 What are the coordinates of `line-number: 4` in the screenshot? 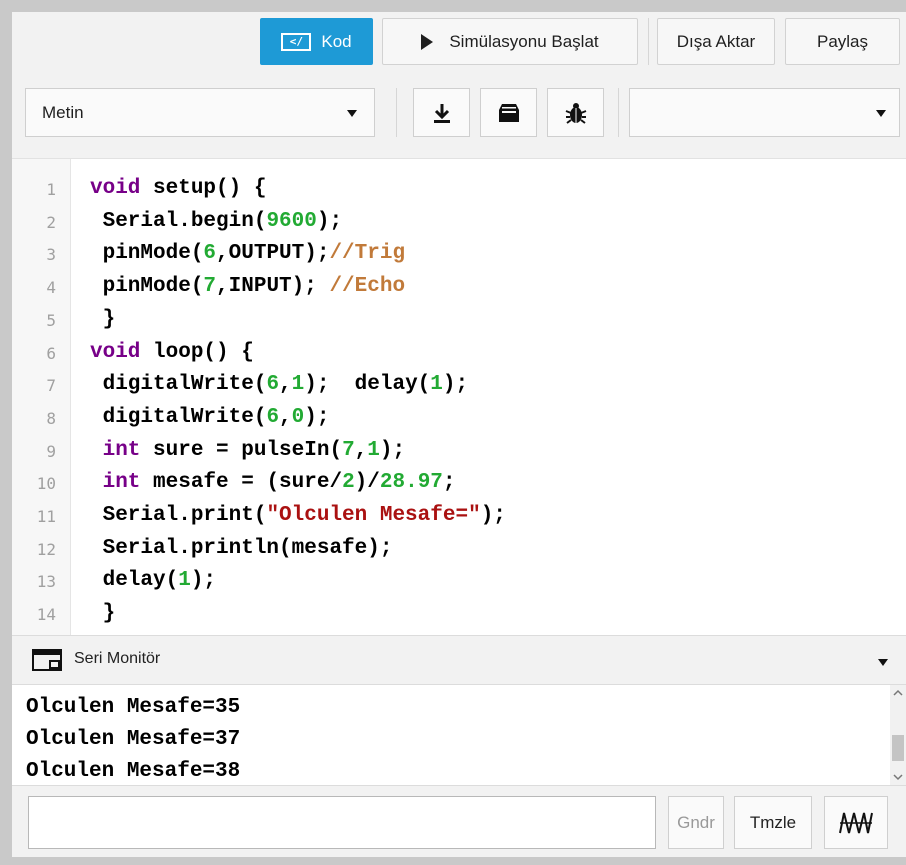 It's located at (51, 288).